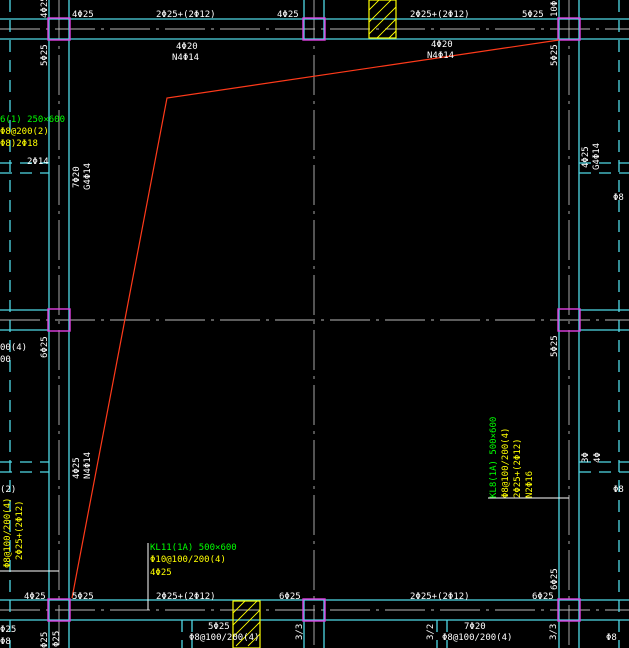 The image size is (629, 648). Describe the element at coordinates (555, 8) in the screenshot. I see `label-top-cut-right: 10Φ2` at that location.